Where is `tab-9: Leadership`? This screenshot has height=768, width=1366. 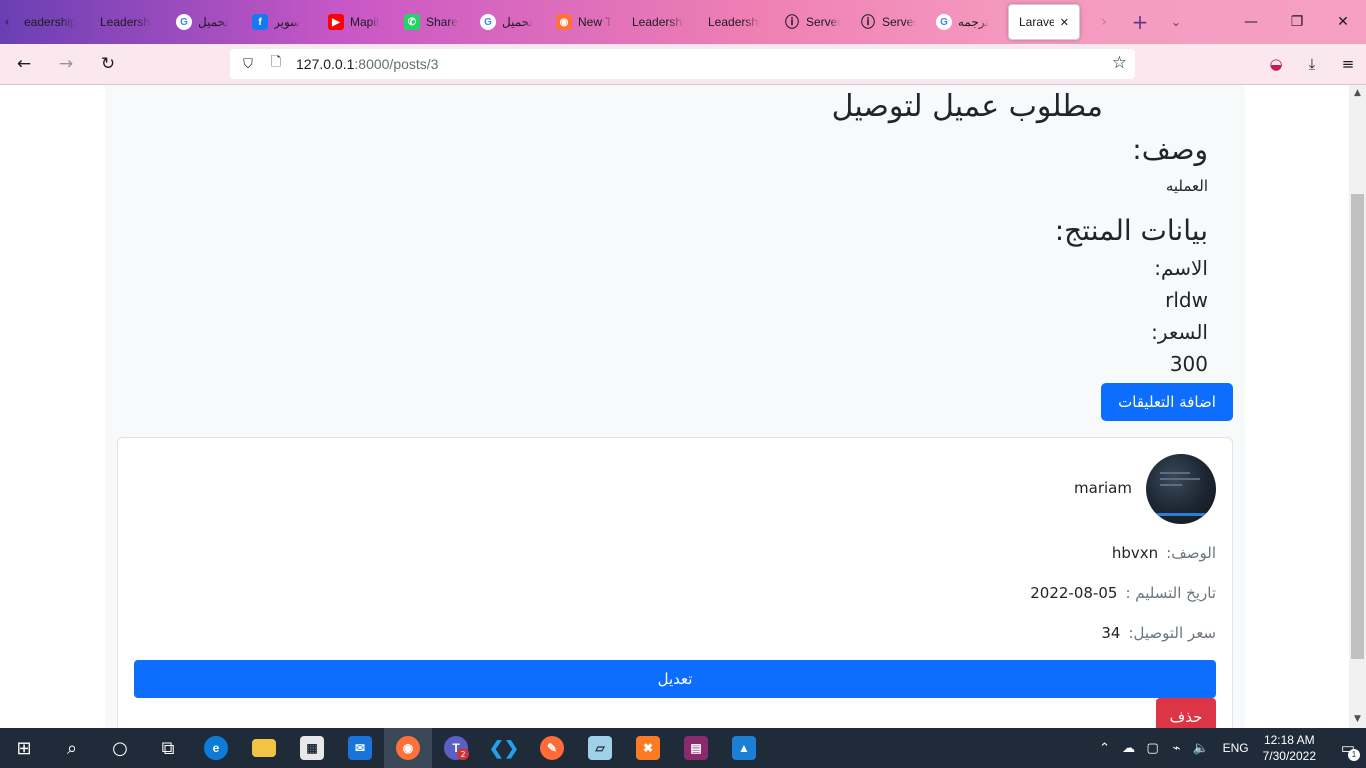
tab-9: Leadership is located at coordinates (736, 22).